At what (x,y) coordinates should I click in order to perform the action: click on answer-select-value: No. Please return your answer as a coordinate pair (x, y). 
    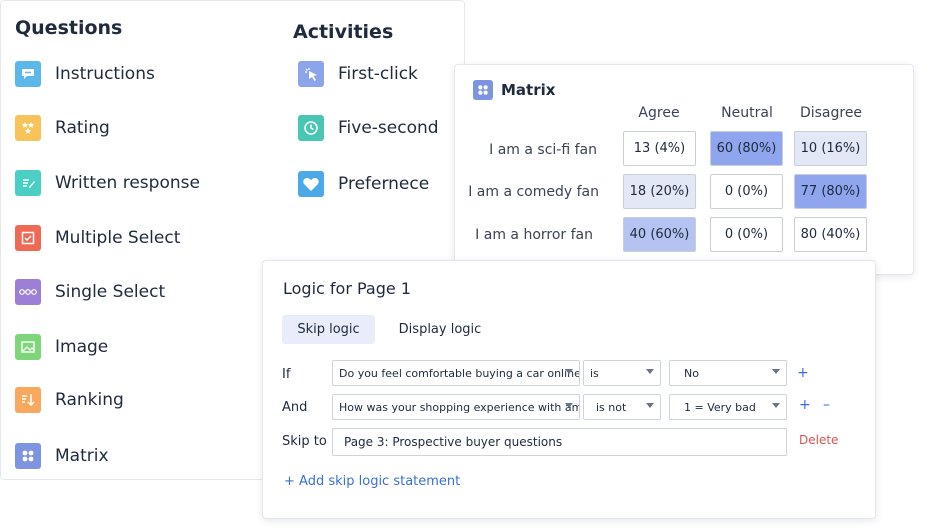
    Looking at the image, I should click on (691, 373).